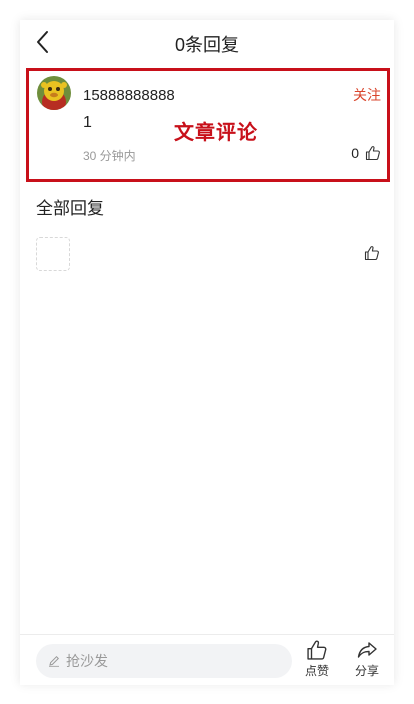  I want to click on page-title: 0条回复, so click(206, 45).